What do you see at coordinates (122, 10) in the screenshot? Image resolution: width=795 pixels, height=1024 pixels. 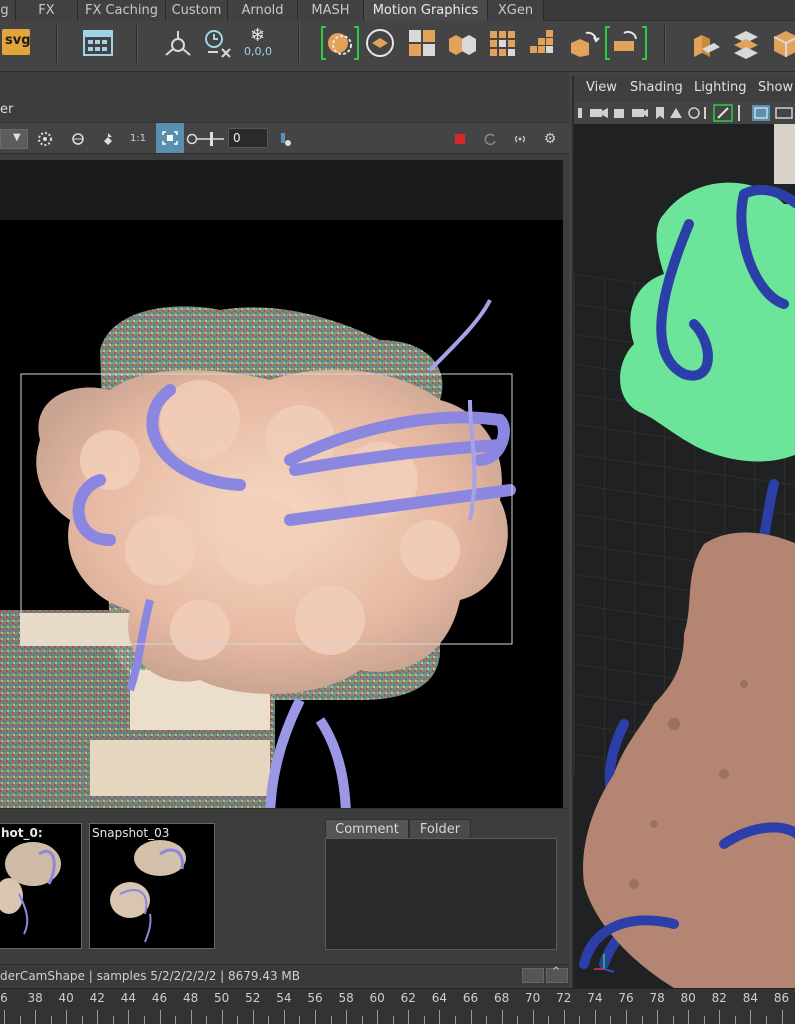 I see `shelf-tab-fx-caching: FX Caching` at bounding box center [122, 10].